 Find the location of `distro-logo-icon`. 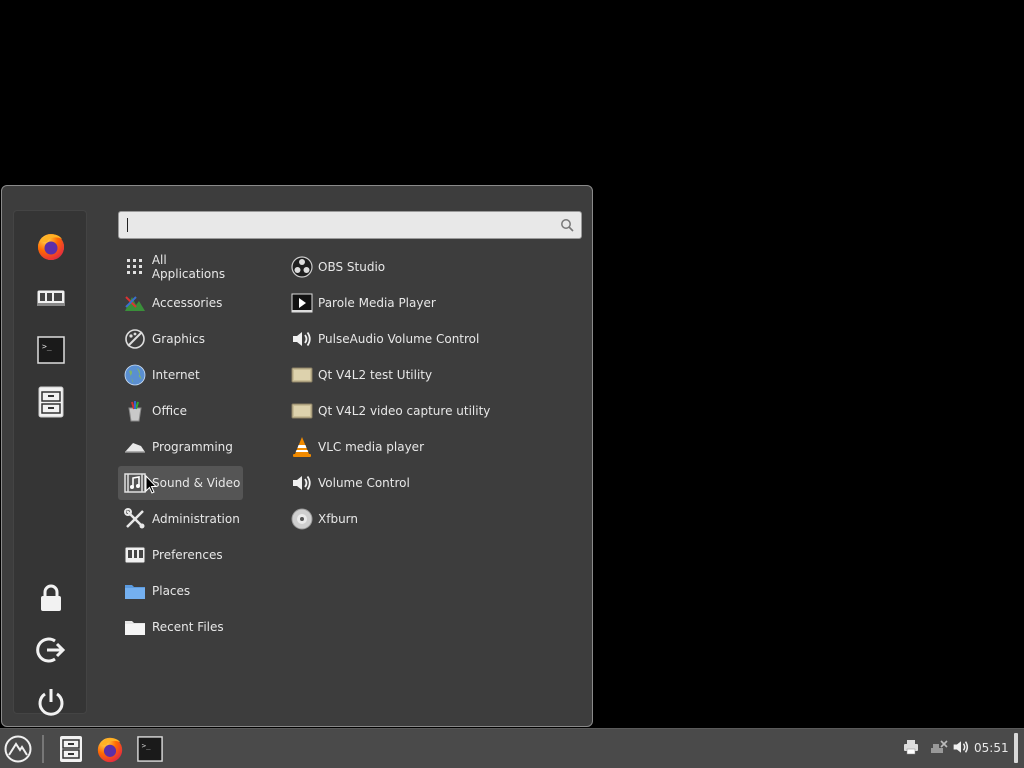

distro-logo-icon is located at coordinates (18, 749).